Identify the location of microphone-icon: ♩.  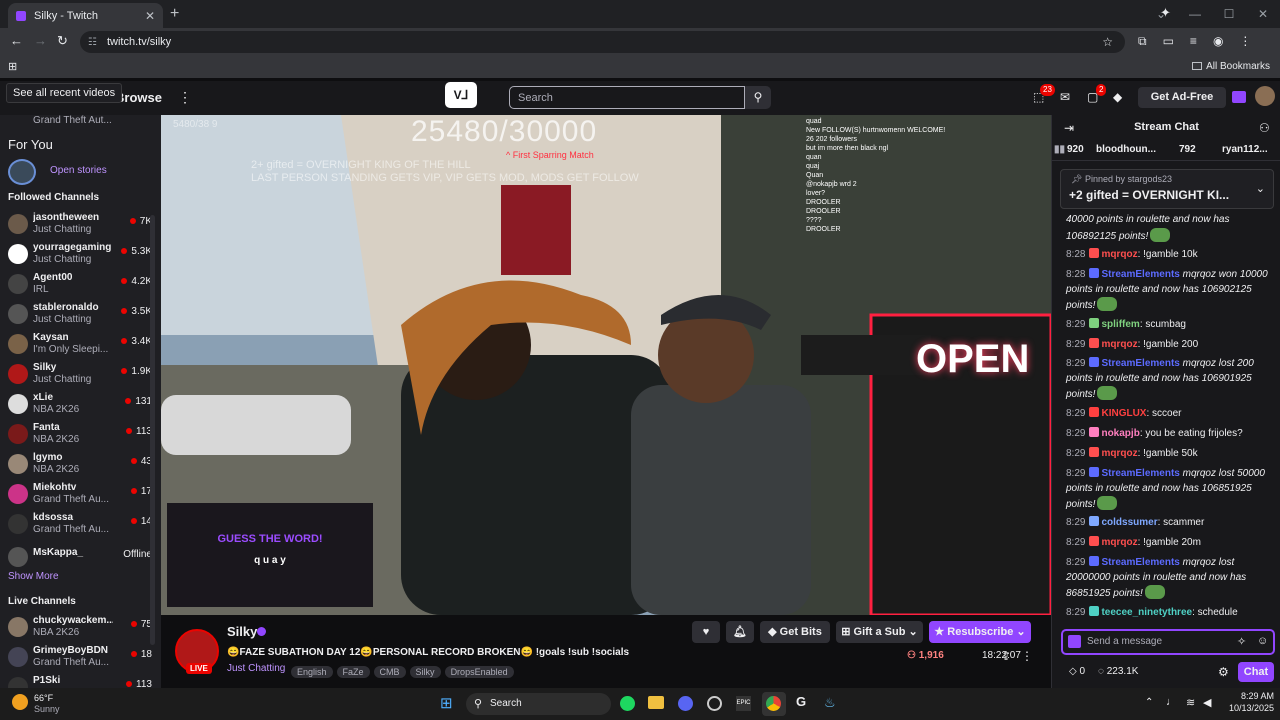
(1171, 702).